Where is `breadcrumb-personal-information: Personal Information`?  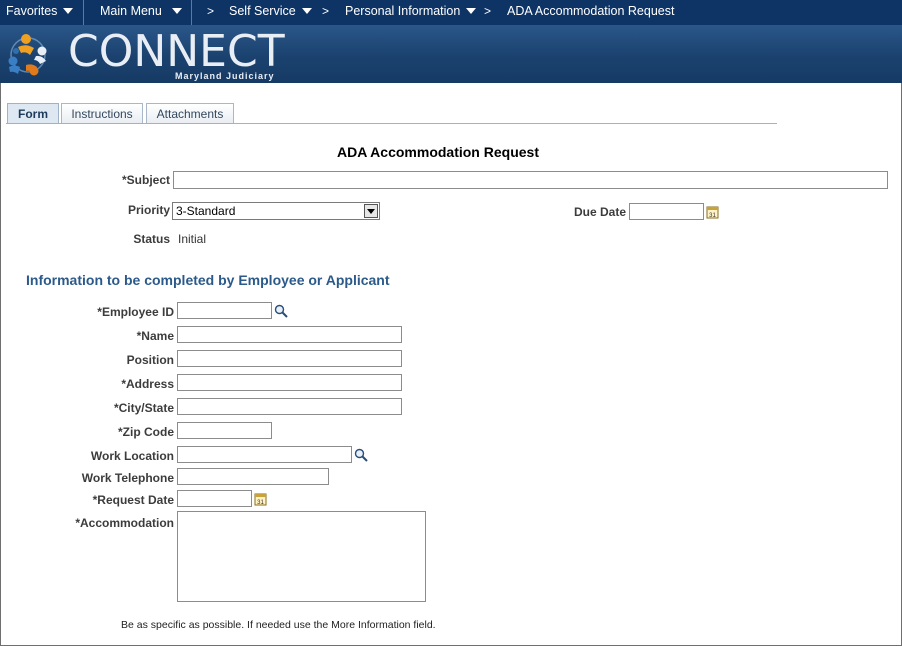 breadcrumb-personal-information: Personal Information is located at coordinates (411, 11).